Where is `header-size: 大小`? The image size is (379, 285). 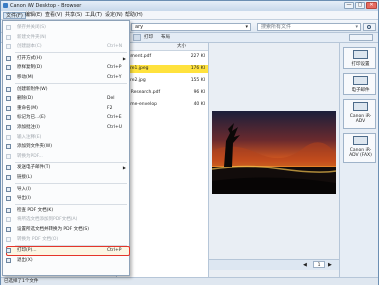
header-size: 大小 is located at coordinates (181, 47).